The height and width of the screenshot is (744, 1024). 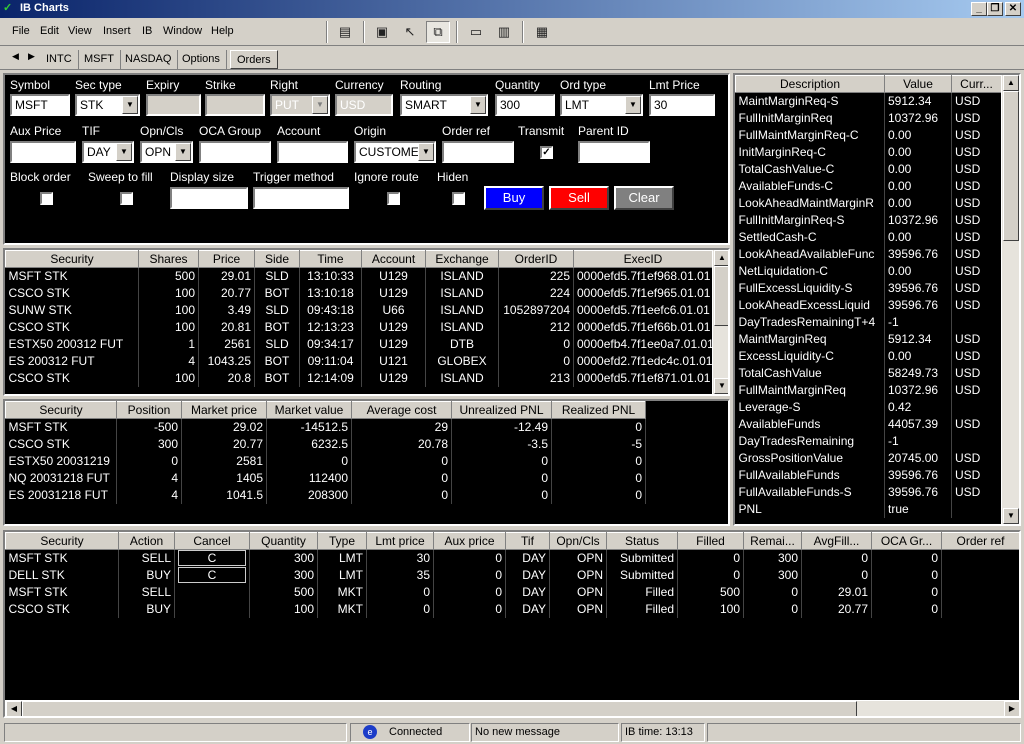 What do you see at coordinates (682, 105) in the screenshot?
I see `lmt-price-input: 30` at bounding box center [682, 105].